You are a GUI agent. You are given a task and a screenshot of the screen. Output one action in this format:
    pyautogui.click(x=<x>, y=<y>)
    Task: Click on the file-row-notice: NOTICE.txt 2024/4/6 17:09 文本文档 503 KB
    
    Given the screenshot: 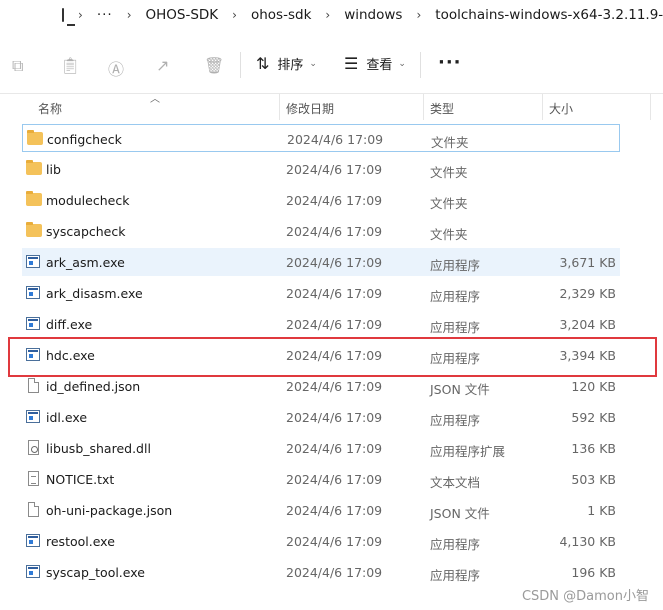 What is the action you would take?
    pyautogui.click(x=321, y=479)
    